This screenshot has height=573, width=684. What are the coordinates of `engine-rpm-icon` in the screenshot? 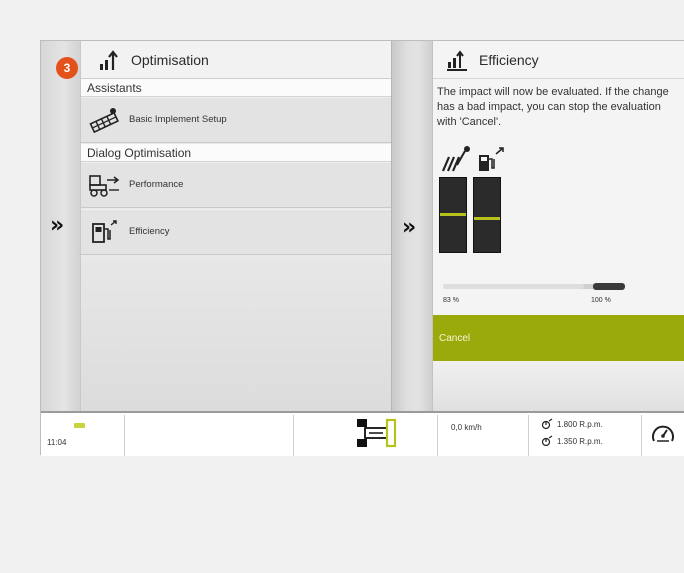 It's located at (547, 424).